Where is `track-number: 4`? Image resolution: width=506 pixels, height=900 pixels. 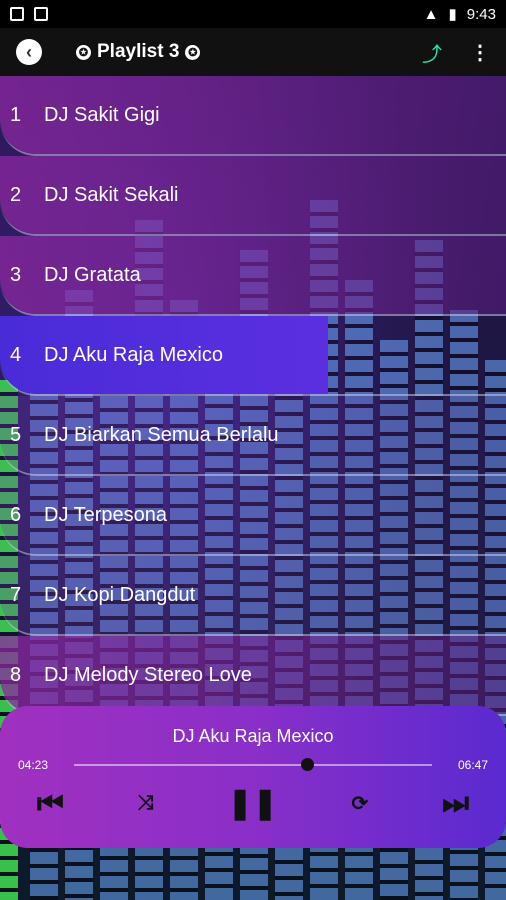
track-number: 4 is located at coordinates (16, 354).